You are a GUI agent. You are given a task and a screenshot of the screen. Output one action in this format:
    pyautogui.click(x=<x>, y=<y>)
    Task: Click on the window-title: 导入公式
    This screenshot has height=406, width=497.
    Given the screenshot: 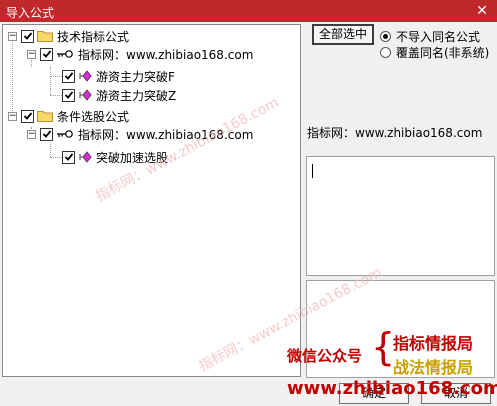 What is the action you would take?
    pyautogui.click(x=30, y=13)
    